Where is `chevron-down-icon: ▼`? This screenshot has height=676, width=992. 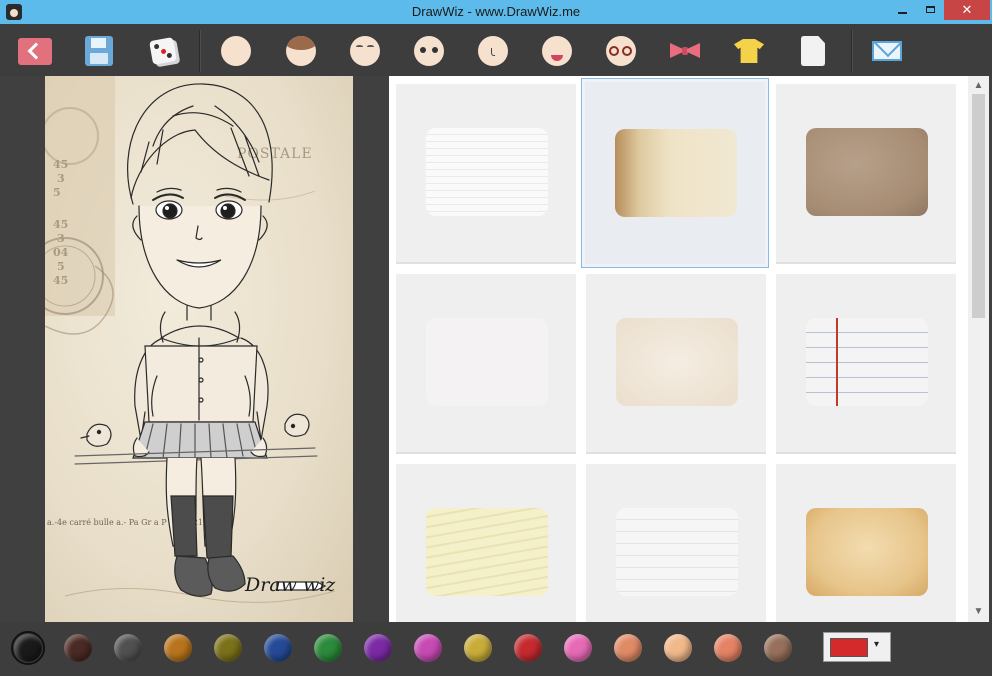
chevron-down-icon: ▼ is located at coordinates (978, 611).